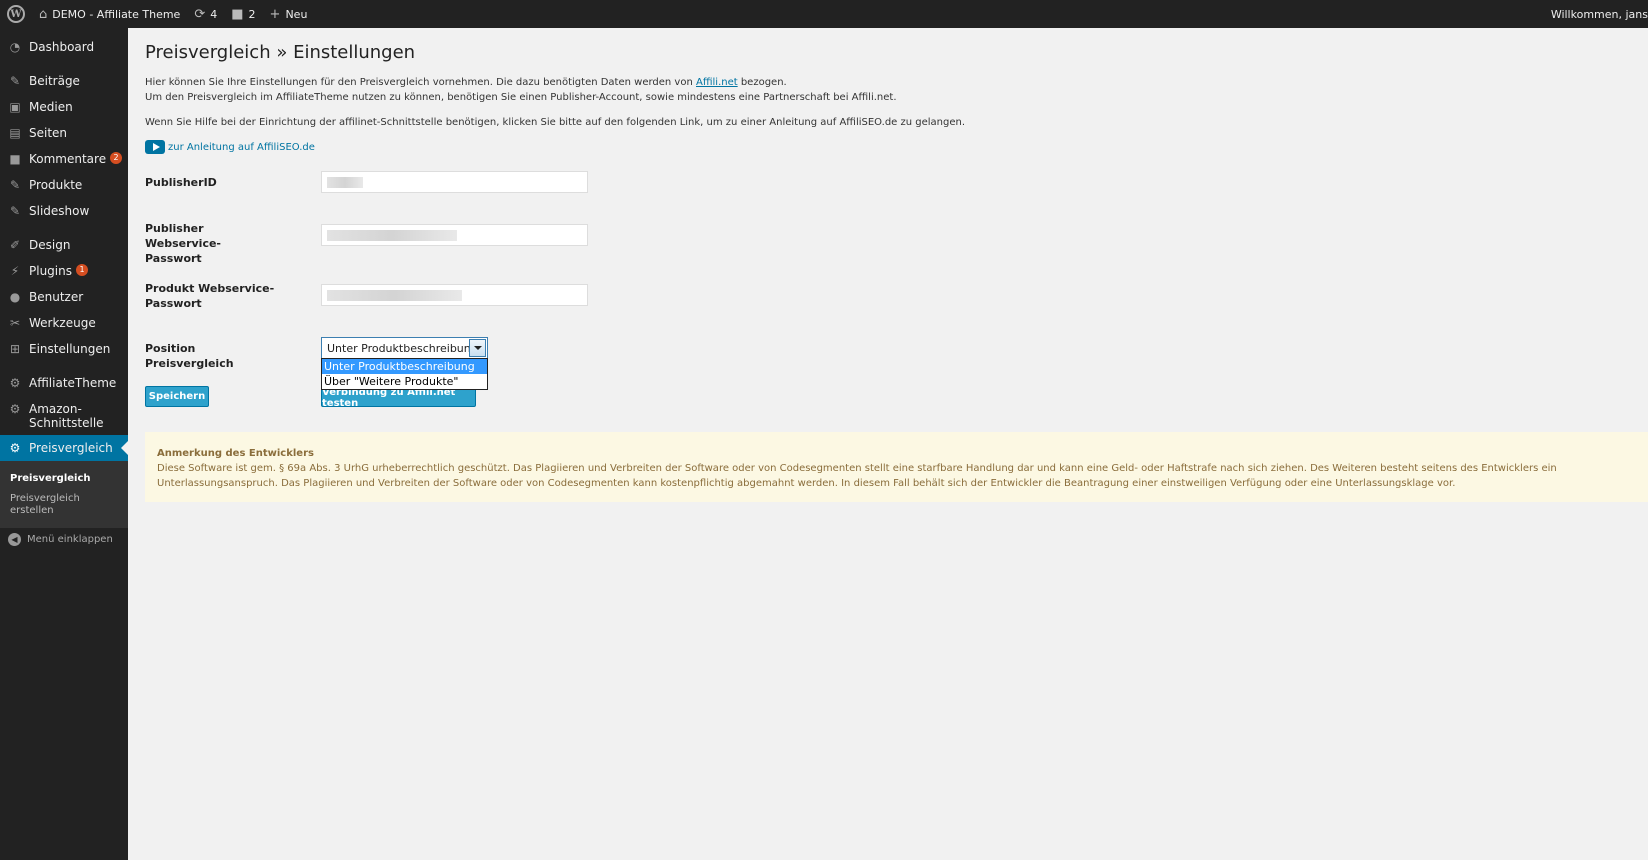 This screenshot has width=1648, height=860. Describe the element at coordinates (189, 356) in the screenshot. I see `position-label: Position Preisvergleich` at that location.